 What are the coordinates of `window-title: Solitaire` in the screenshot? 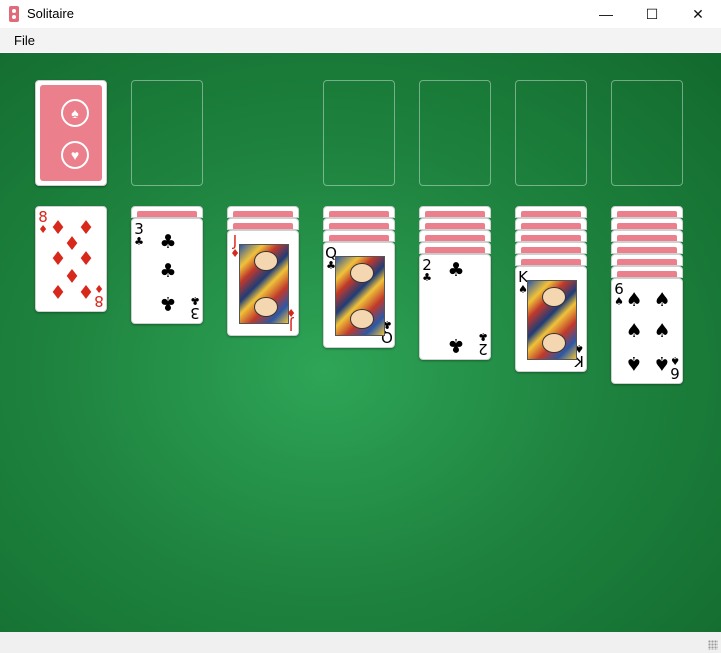 It's located at (50, 13).